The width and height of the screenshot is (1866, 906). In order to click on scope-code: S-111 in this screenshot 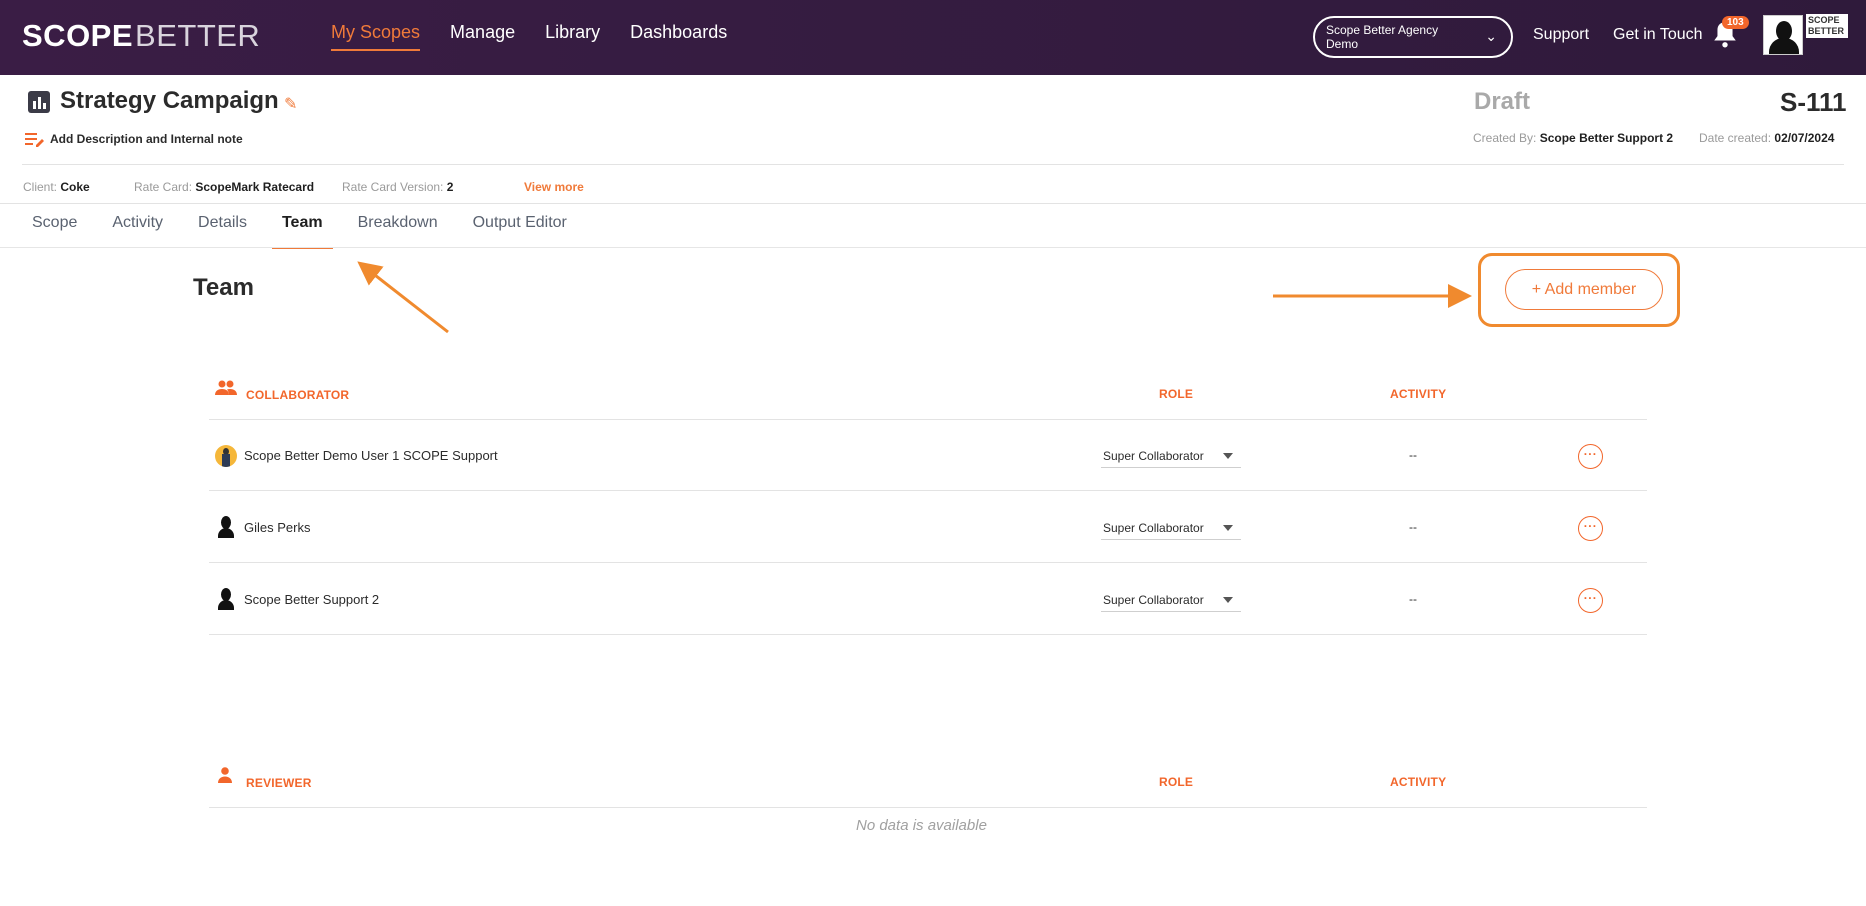, I will do `click(1813, 102)`.